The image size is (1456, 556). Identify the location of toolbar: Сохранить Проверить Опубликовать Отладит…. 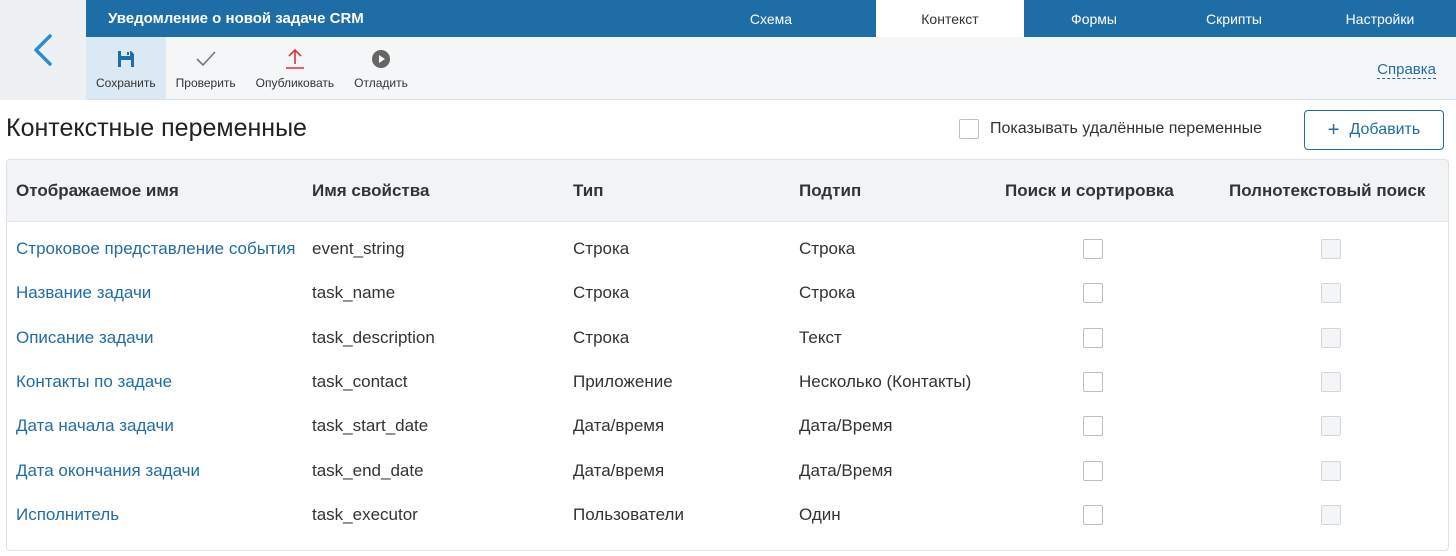
(771, 68).